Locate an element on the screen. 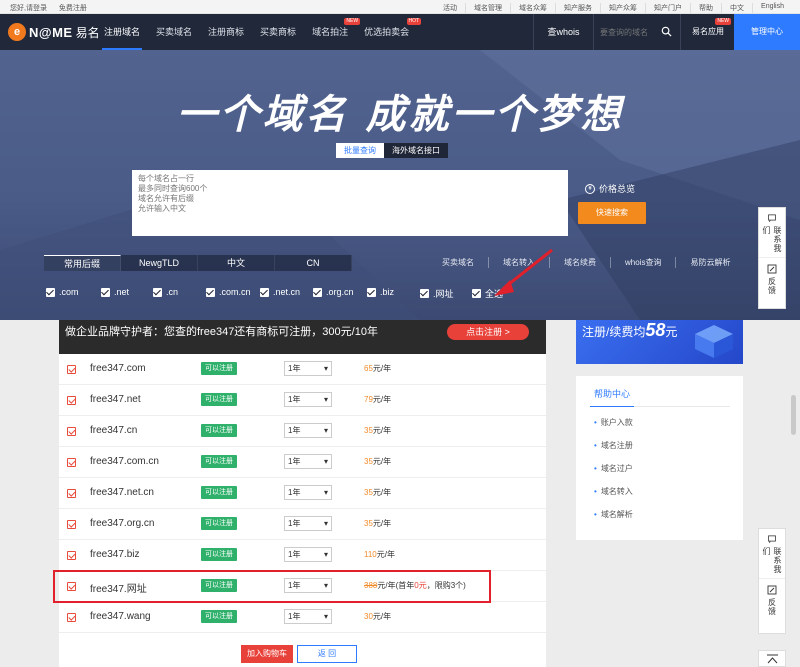 This screenshot has height=667, width=800. login-link: 您好,请登录 is located at coordinates (28, 8).